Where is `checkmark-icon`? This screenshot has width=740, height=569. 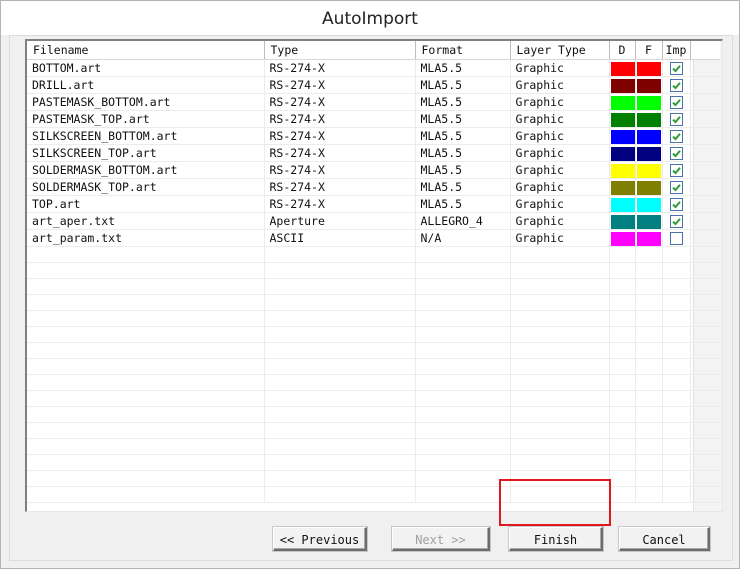 checkmark-icon is located at coordinates (676, 205).